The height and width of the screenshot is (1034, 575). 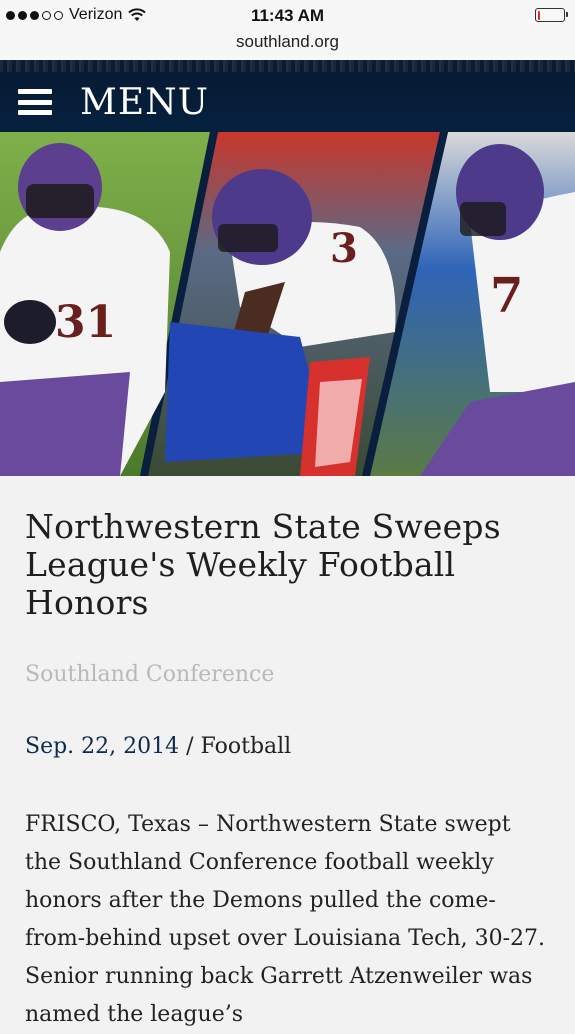 What do you see at coordinates (144, 102) in the screenshot?
I see `menu-label: MENU` at bounding box center [144, 102].